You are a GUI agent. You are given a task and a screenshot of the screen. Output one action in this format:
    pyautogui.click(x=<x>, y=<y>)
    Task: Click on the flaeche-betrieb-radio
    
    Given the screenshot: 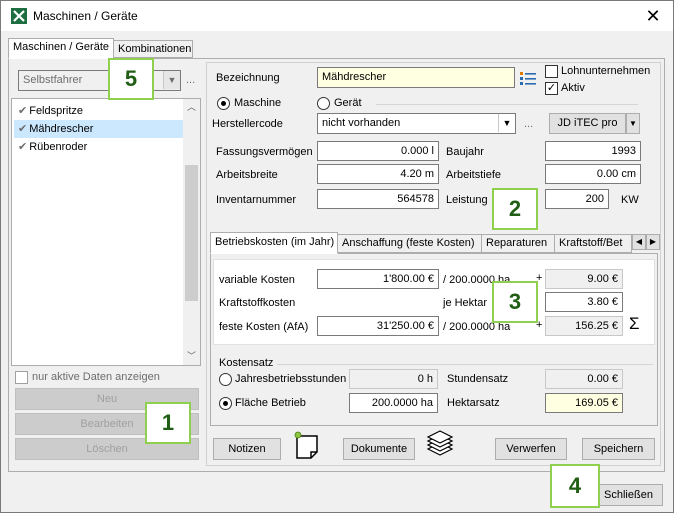 What is the action you would take?
    pyautogui.click(x=225, y=403)
    